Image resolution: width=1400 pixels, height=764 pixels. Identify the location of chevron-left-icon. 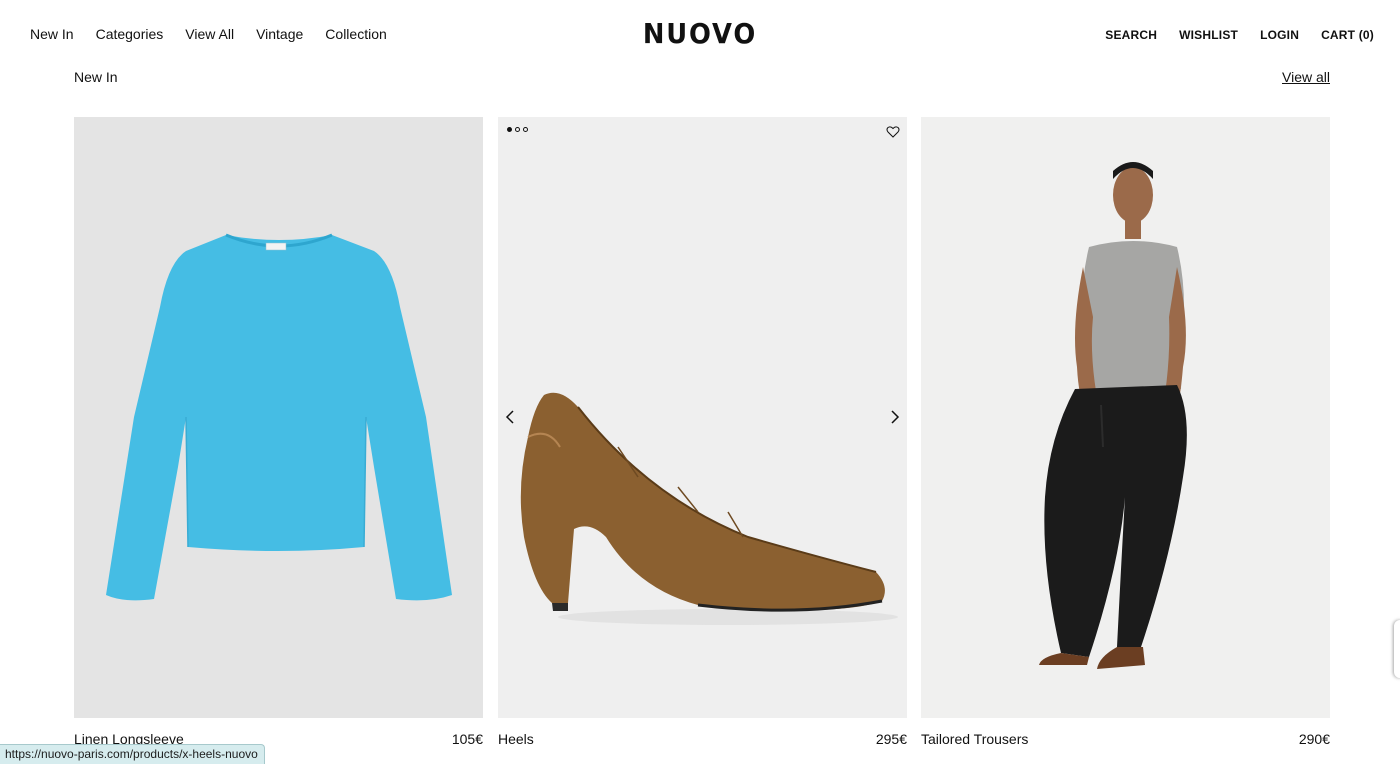
(510, 417).